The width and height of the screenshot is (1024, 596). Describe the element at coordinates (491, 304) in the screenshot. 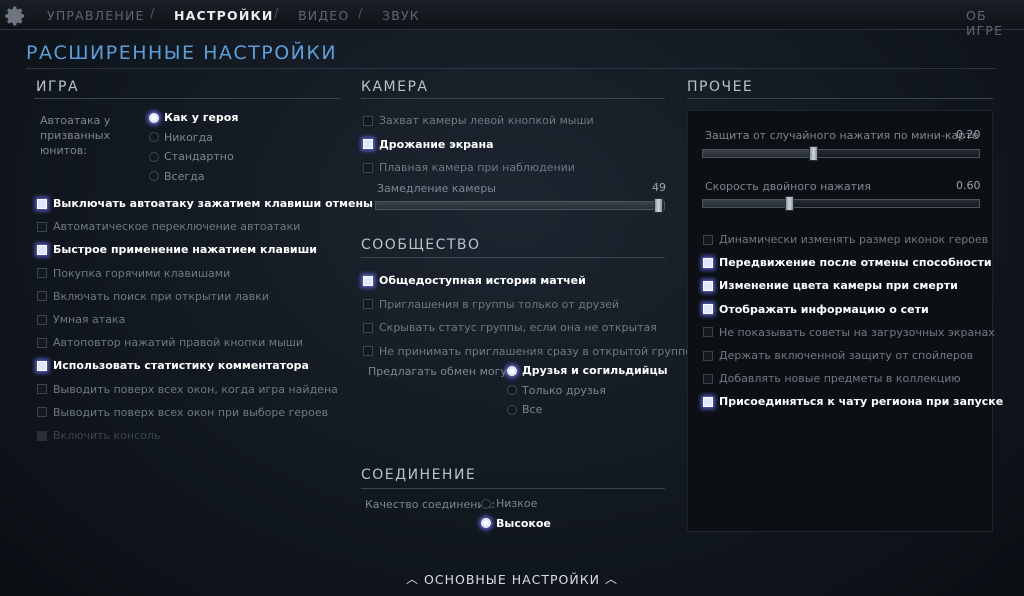

I see `community-checkbox-1: Приглашения в группы только от друзей` at that location.